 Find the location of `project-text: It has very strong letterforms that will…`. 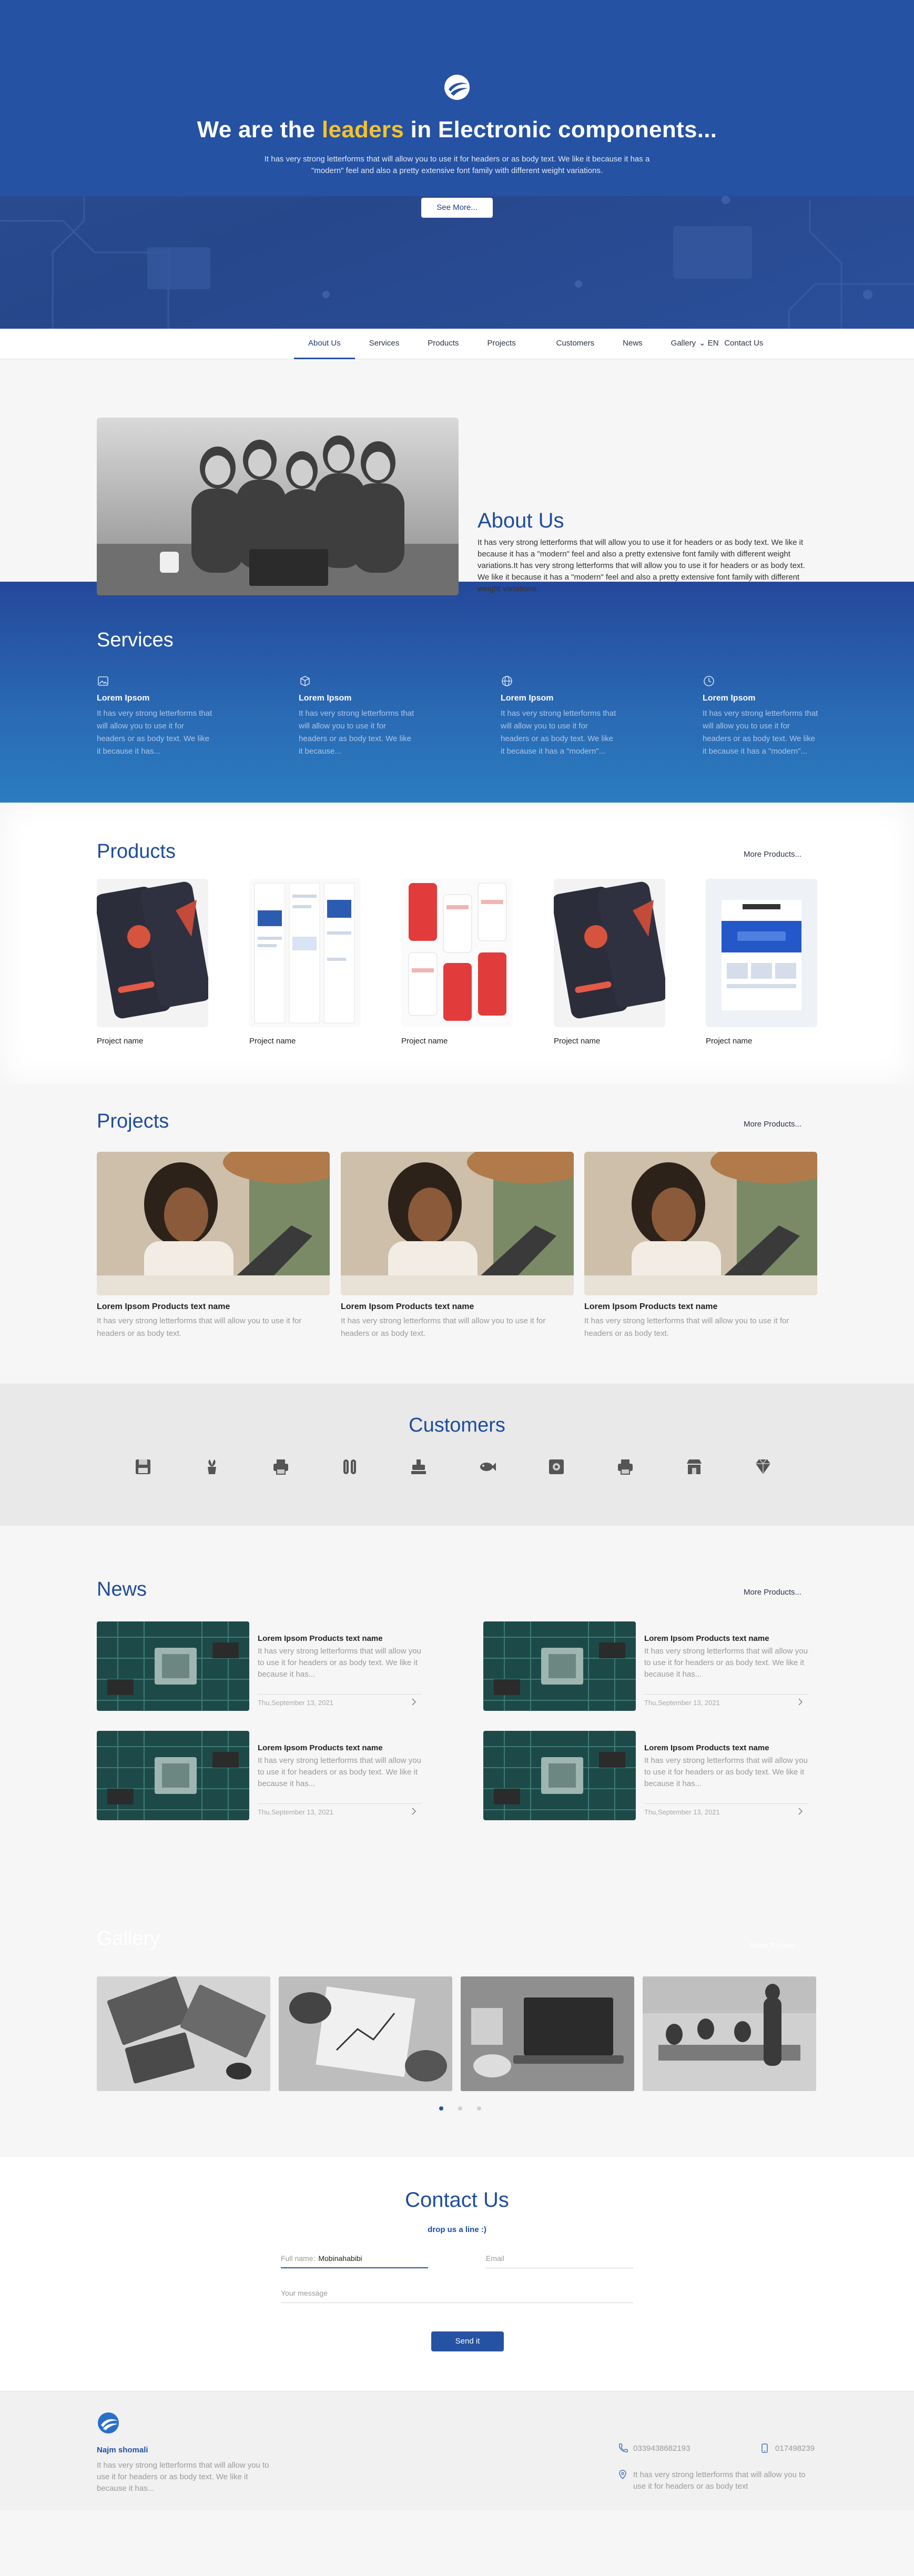

project-text: It has very strong letterforms that will… is located at coordinates (686, 1327).